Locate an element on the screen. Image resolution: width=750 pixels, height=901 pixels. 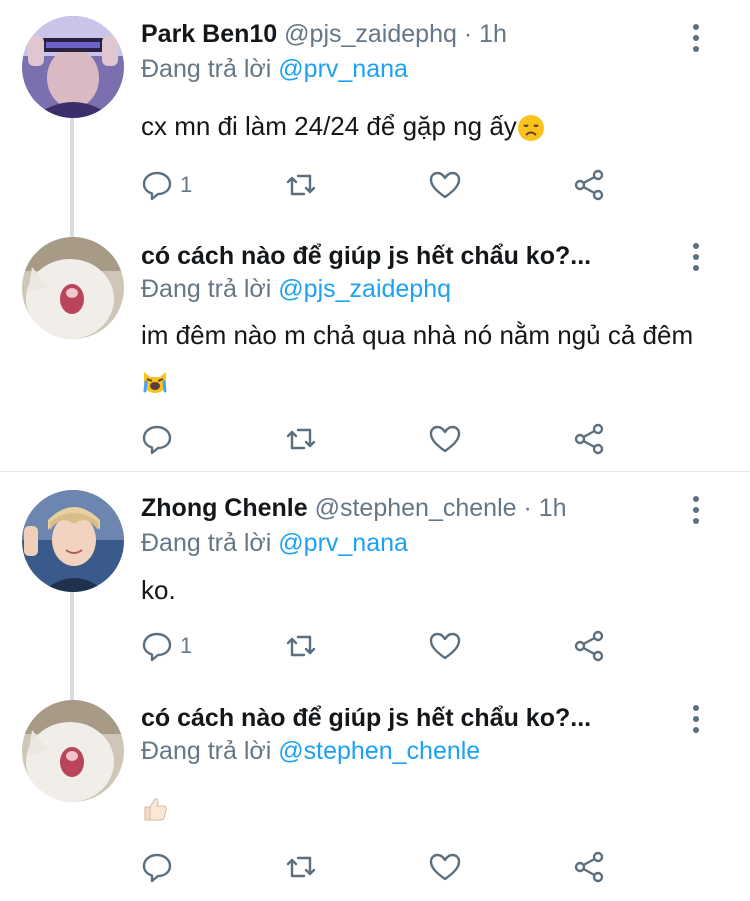
tweet-header: Park Ben10 @pjs_zaidephq · 1h is located at coordinates (324, 34).